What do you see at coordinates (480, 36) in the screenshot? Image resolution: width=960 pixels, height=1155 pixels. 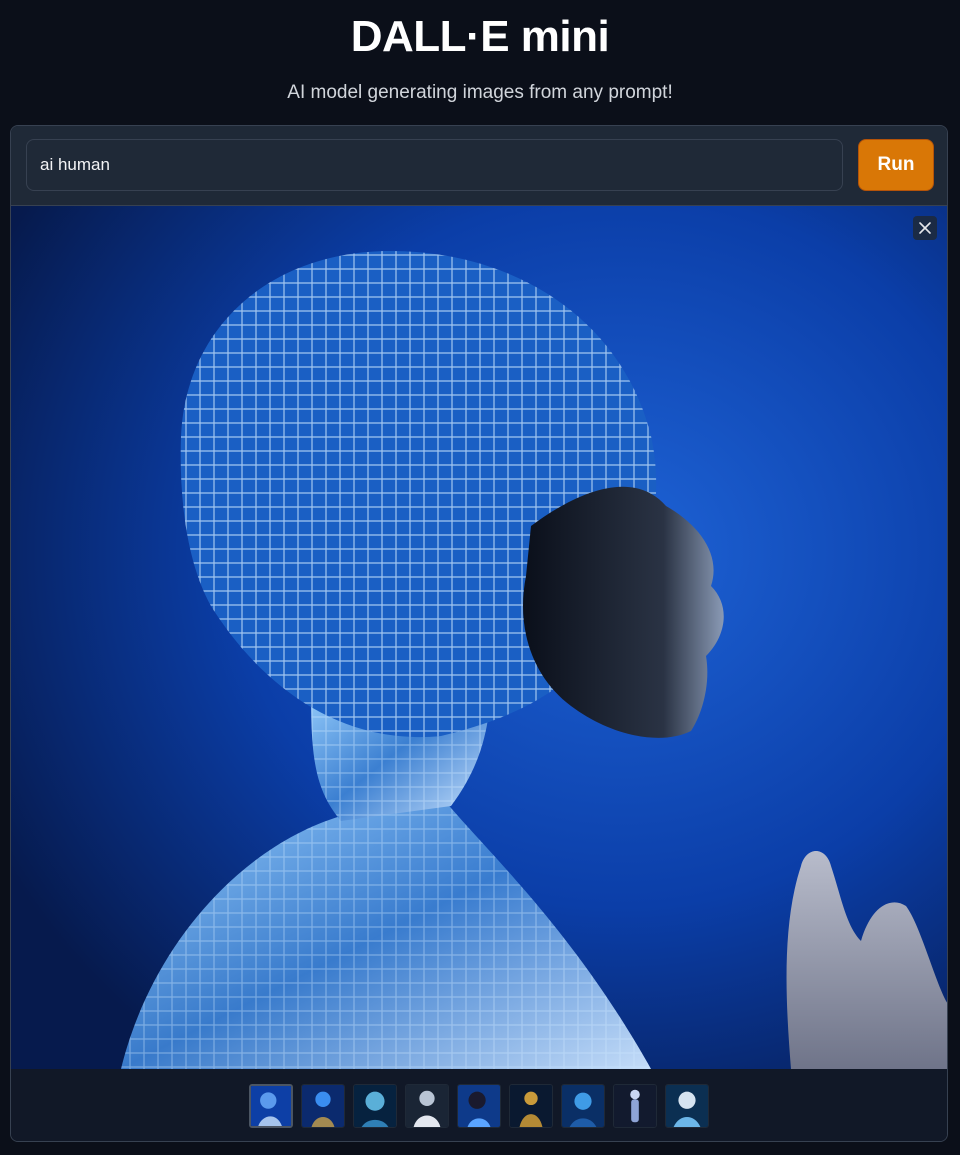 I see `page-title: DALL·E mini` at bounding box center [480, 36].